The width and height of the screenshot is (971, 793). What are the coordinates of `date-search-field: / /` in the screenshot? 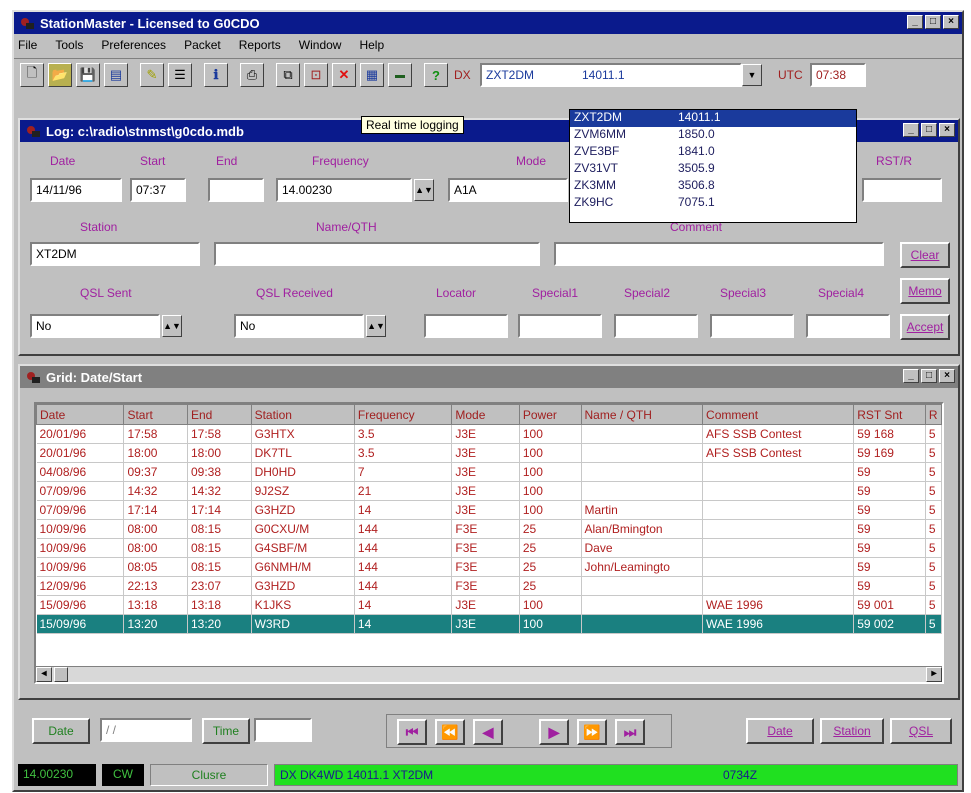 It's located at (146, 730).